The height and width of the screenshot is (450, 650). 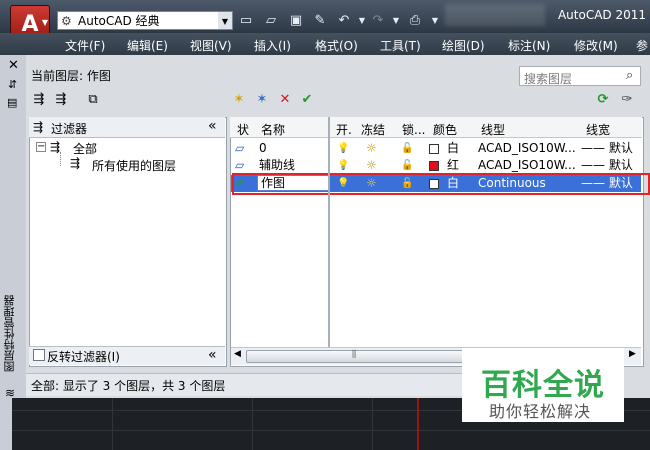 What do you see at coordinates (272, 45) in the screenshot?
I see `menu-insert: 插入(I)` at bounding box center [272, 45].